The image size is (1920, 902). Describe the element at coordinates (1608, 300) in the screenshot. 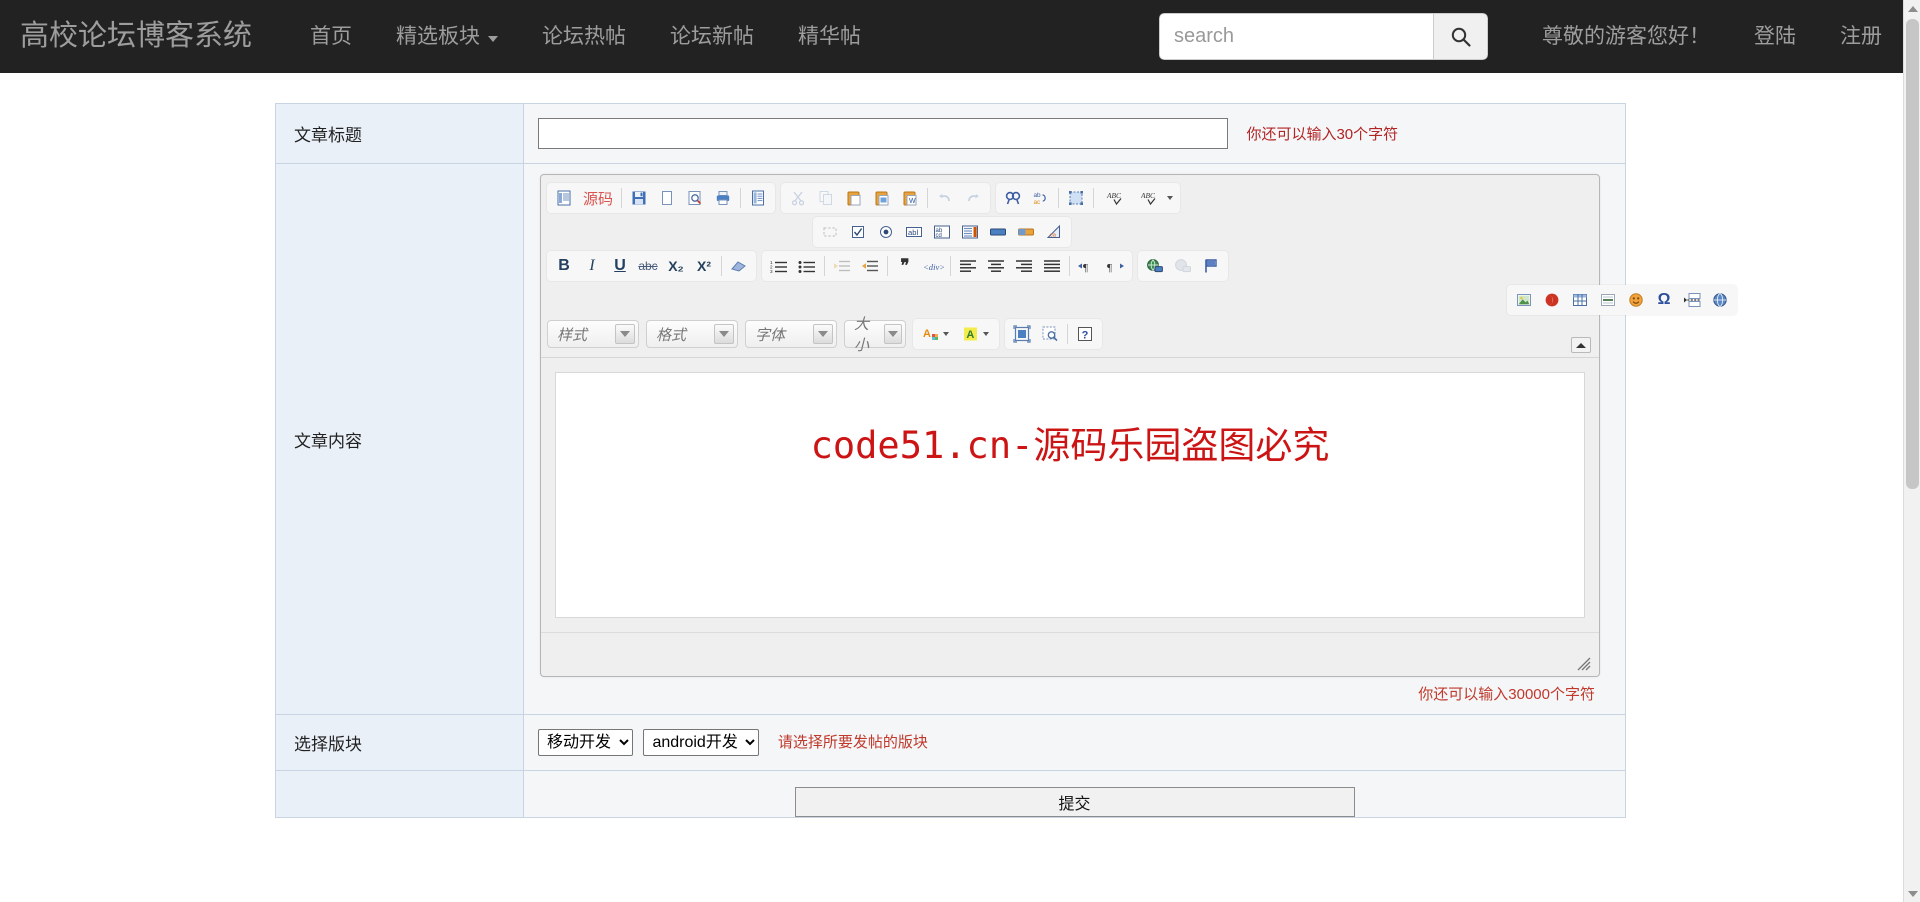

I see `horizontal-rule-icon` at that location.